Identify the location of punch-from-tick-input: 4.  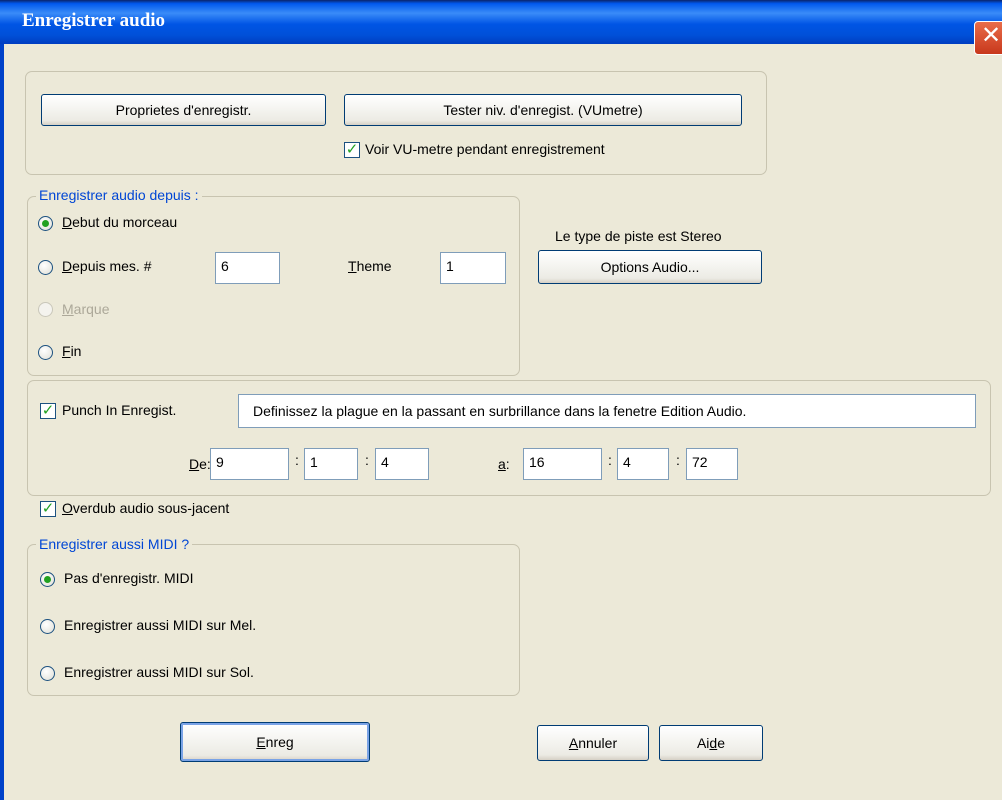
(402, 464).